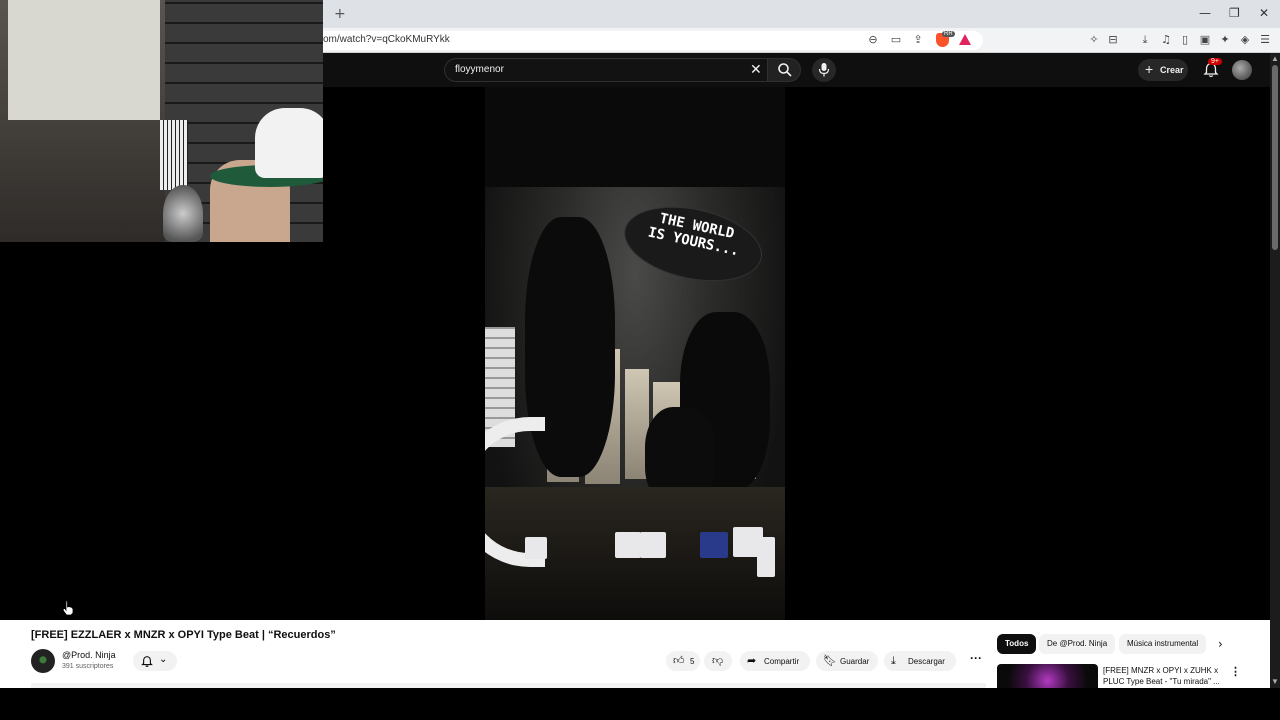 The image size is (1280, 720). I want to click on video-sky-dark, so click(635, 137).